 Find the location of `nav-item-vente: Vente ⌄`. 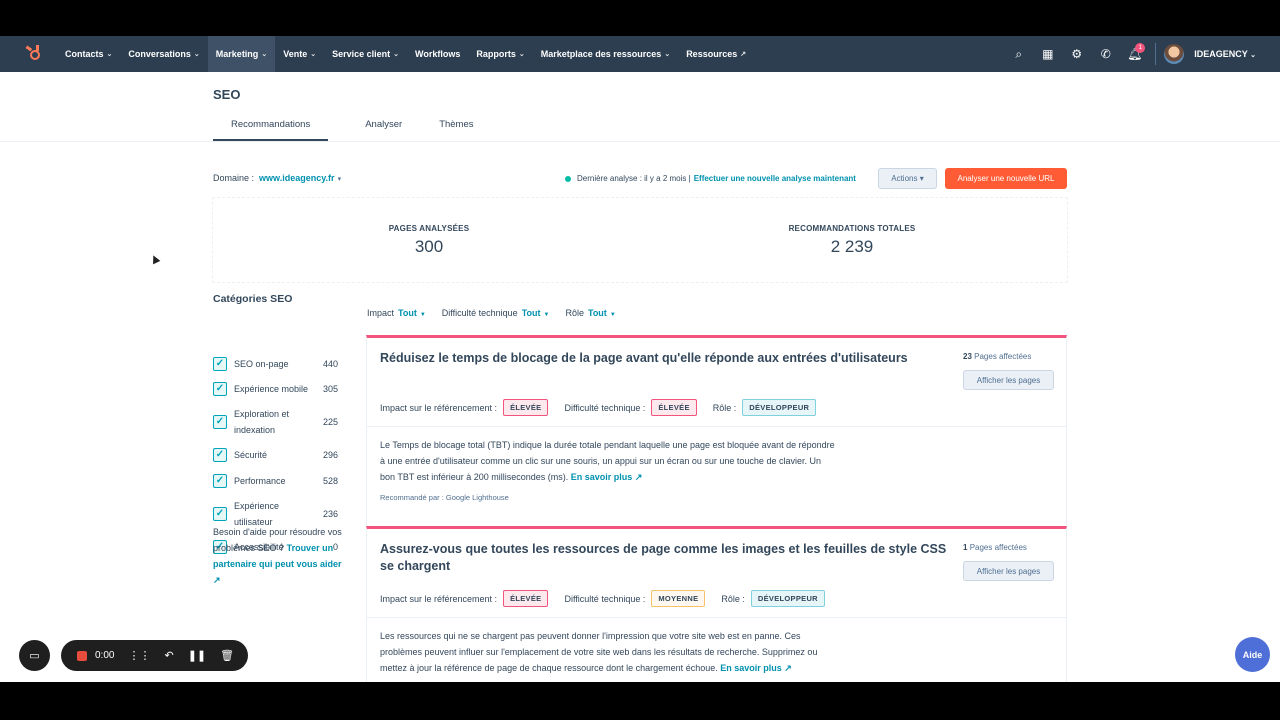

nav-item-vente: Vente ⌄ is located at coordinates (299, 54).